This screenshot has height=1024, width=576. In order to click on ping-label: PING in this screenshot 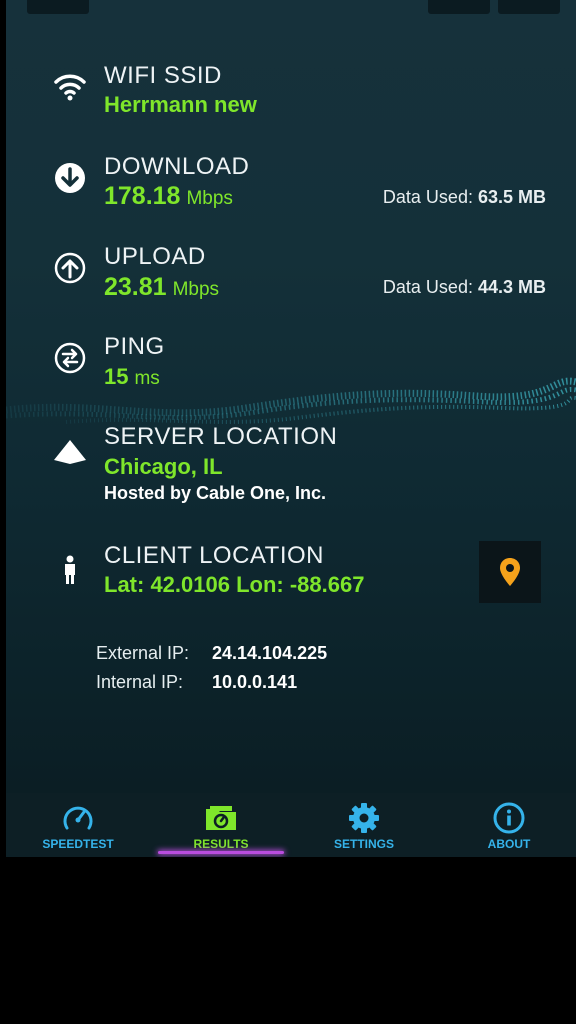, I will do `click(134, 346)`.